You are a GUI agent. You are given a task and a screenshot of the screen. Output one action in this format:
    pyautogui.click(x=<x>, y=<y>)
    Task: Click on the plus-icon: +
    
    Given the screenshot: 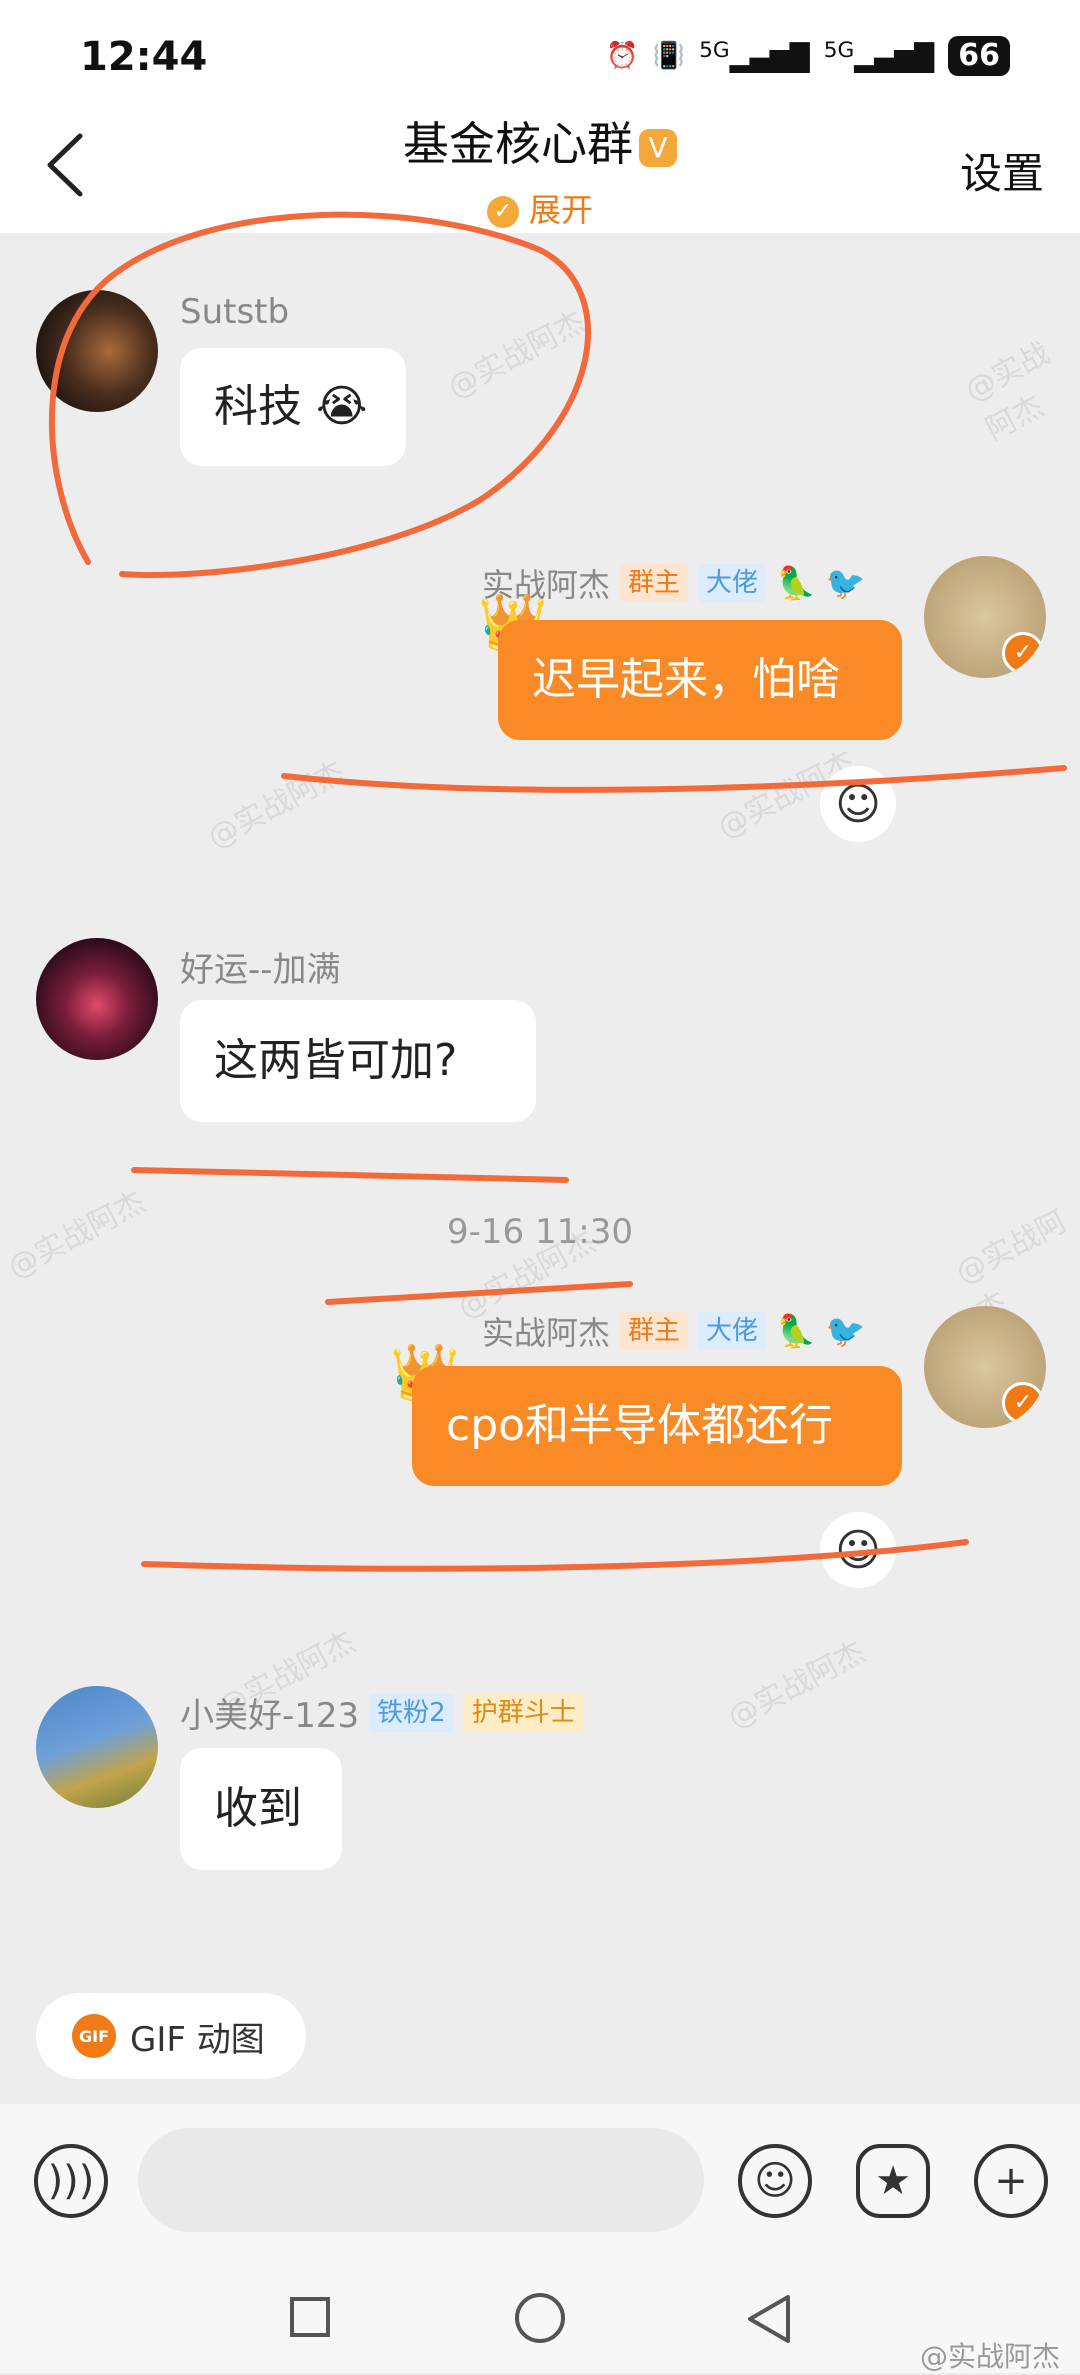 What is the action you would take?
    pyautogui.click(x=1011, y=2181)
    